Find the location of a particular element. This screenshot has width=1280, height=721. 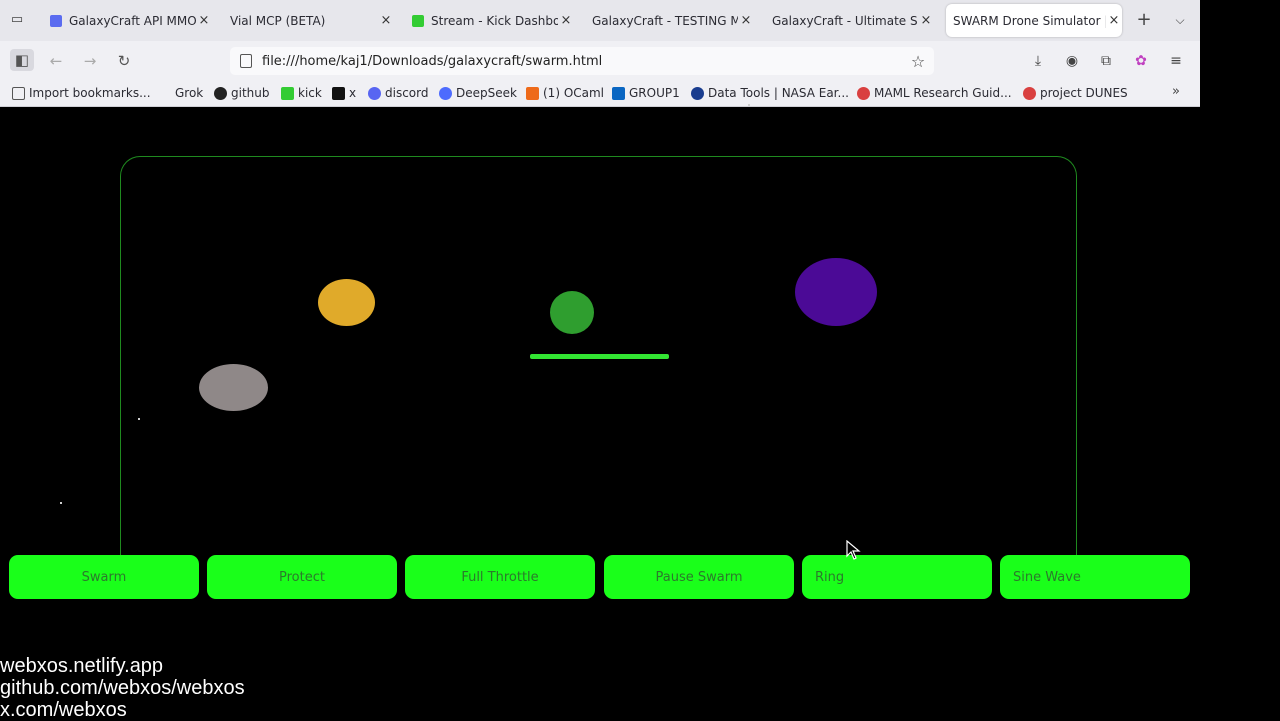

bookmark-x: x is located at coordinates (344, 93).